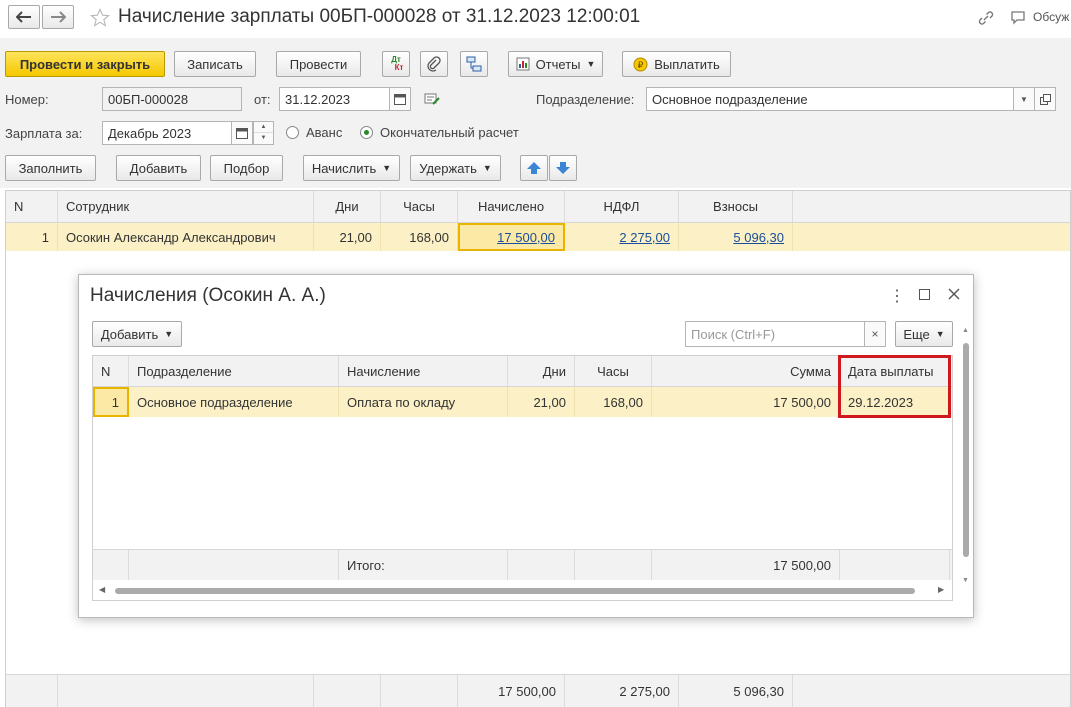 Image resolution: width=1071 pixels, height=707 pixels. What do you see at coordinates (736, 206) in the screenshot?
I see `col-contrib: Взносы` at bounding box center [736, 206].